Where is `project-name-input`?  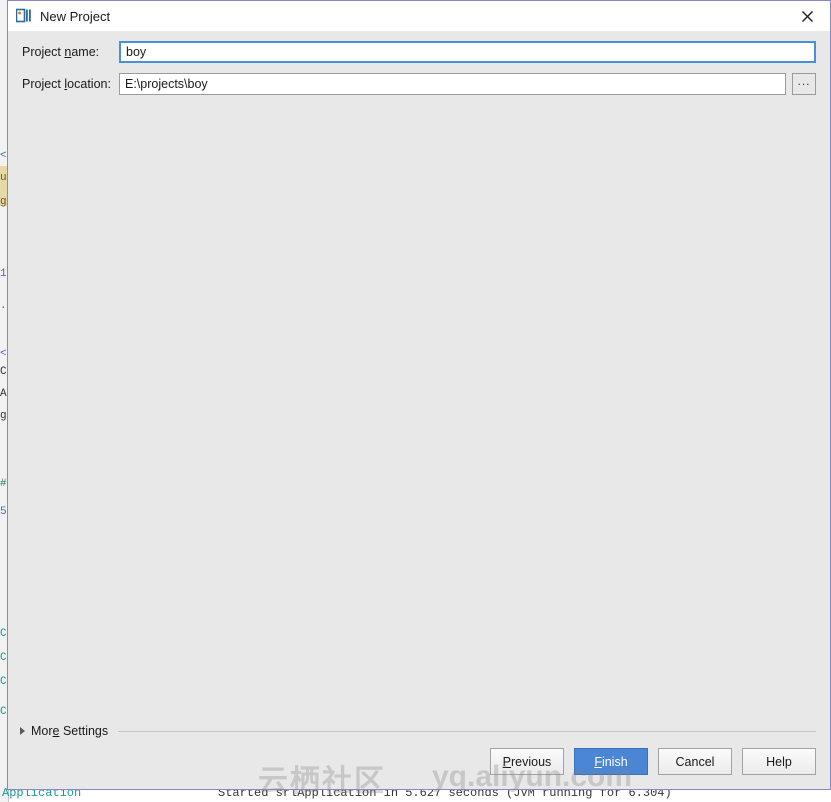
project-name-input is located at coordinates (467, 52).